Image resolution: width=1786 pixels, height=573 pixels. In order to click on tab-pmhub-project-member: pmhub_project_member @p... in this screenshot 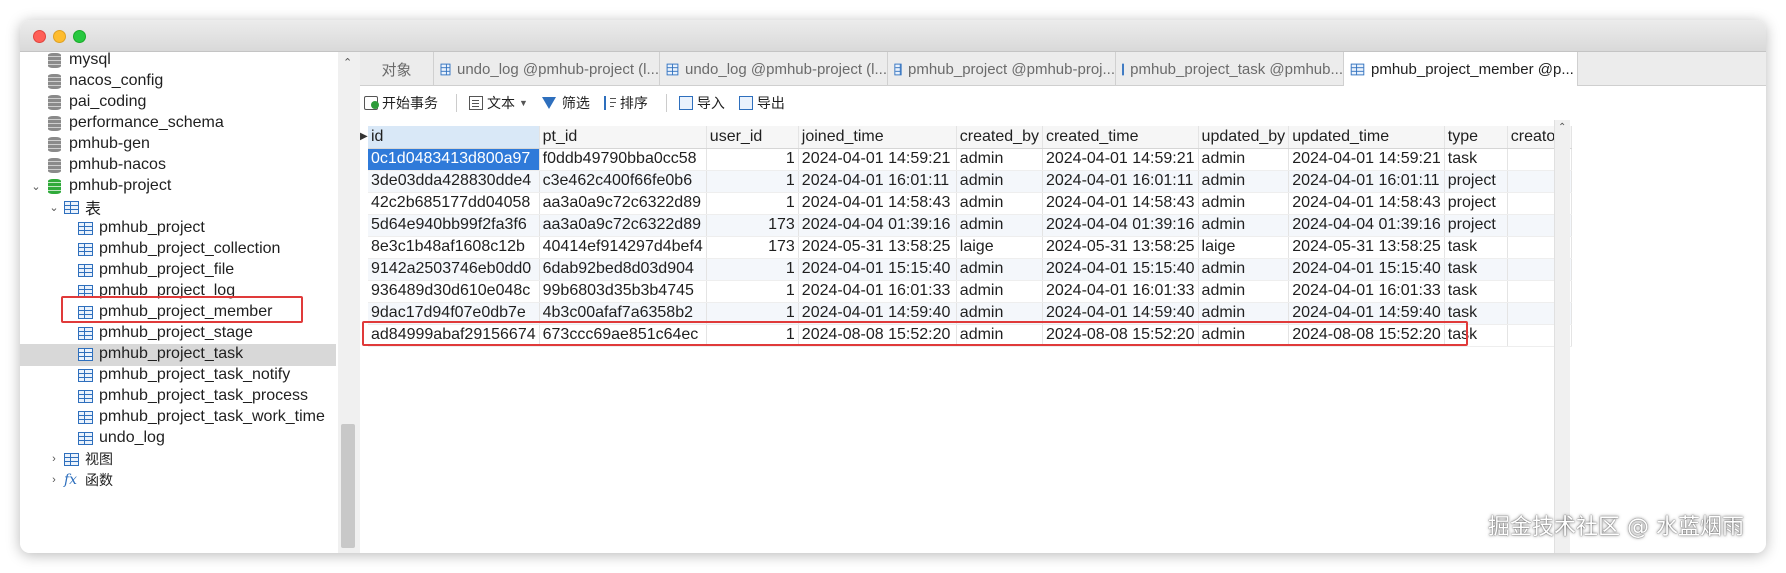, I will do `click(1461, 69)`.